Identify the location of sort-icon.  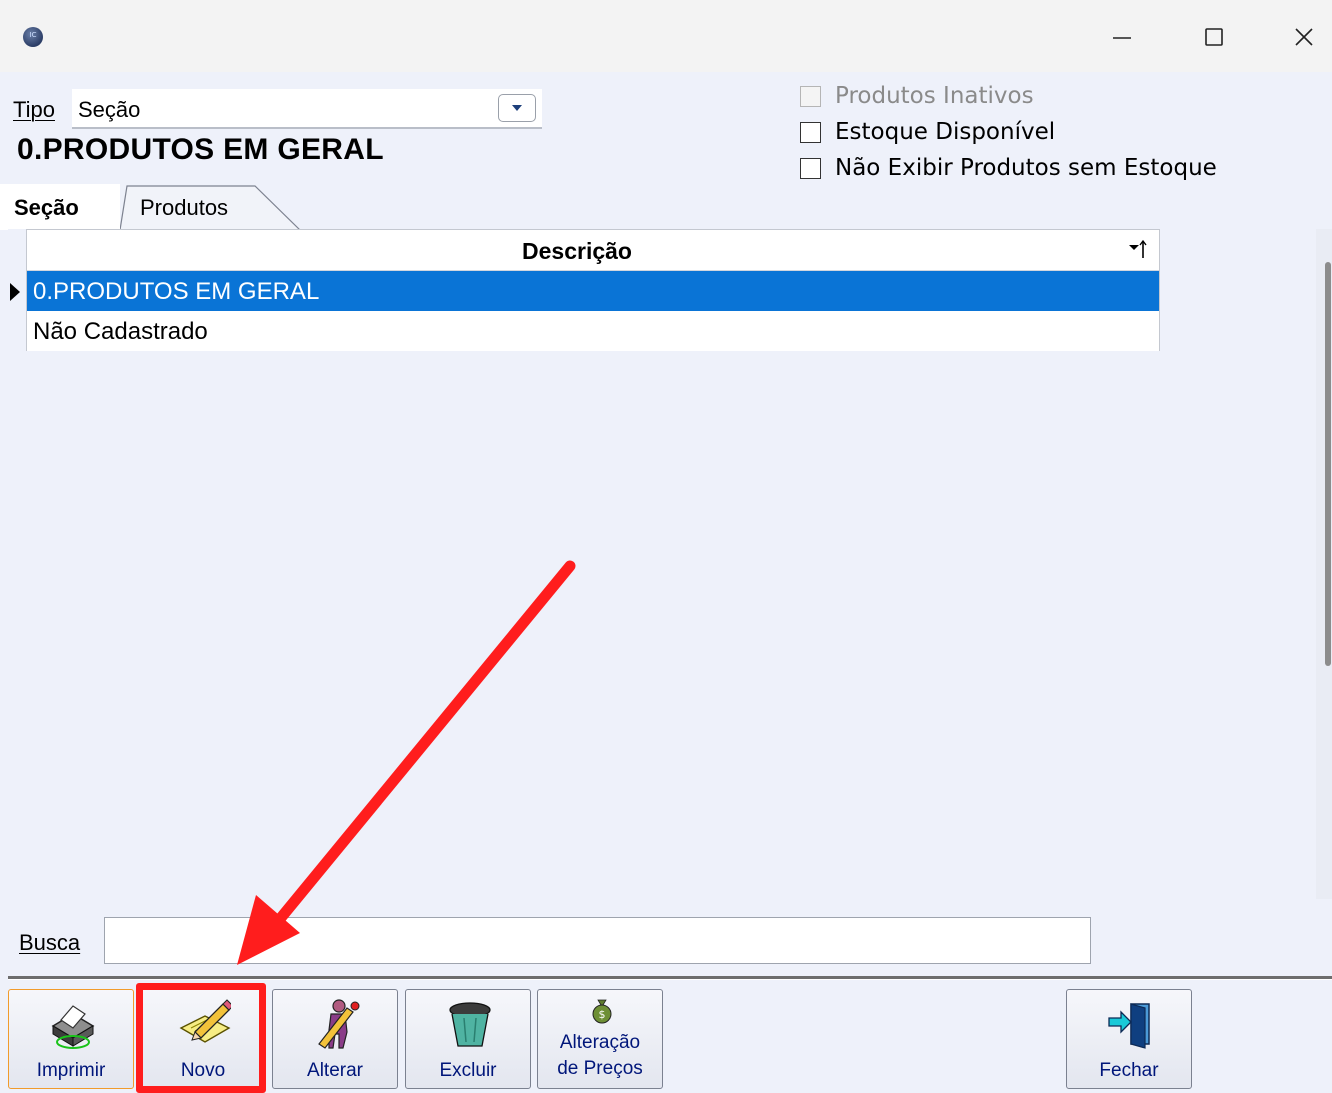
(1138, 250).